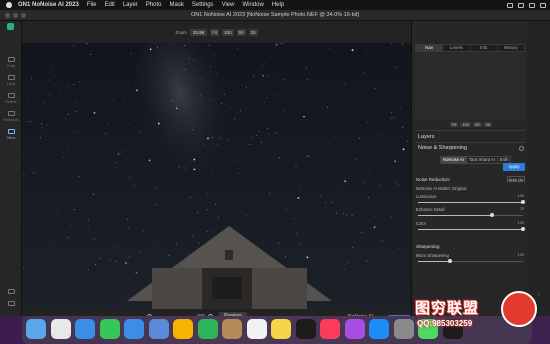 Image resolution: width=550 pixels, height=344 pixels. Describe the element at coordinates (241, 32) in the screenshot. I see `zoom-50-button: 50` at that location.